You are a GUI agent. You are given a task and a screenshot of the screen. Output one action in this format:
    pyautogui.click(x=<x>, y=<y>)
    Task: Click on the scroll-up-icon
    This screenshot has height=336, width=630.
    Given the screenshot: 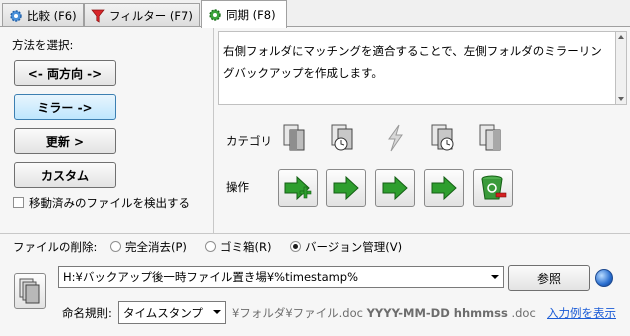 What is the action you would take?
    pyautogui.click(x=621, y=37)
    